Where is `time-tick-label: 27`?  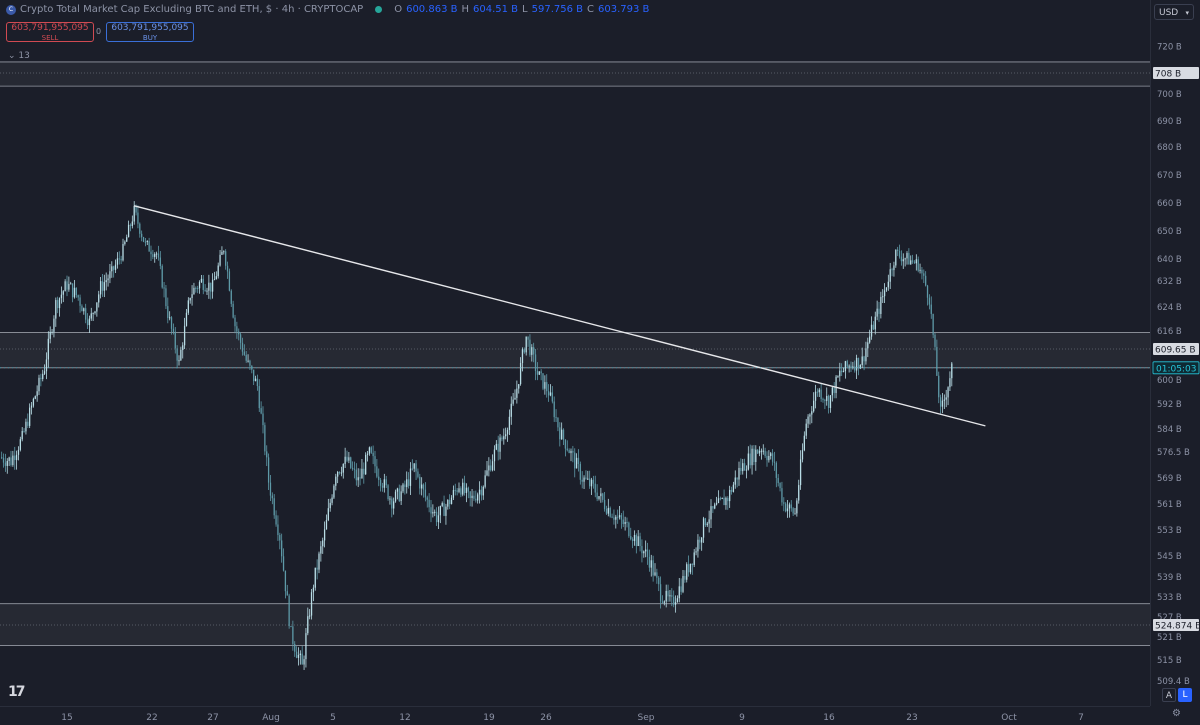 time-tick-label: 27 is located at coordinates (212, 718).